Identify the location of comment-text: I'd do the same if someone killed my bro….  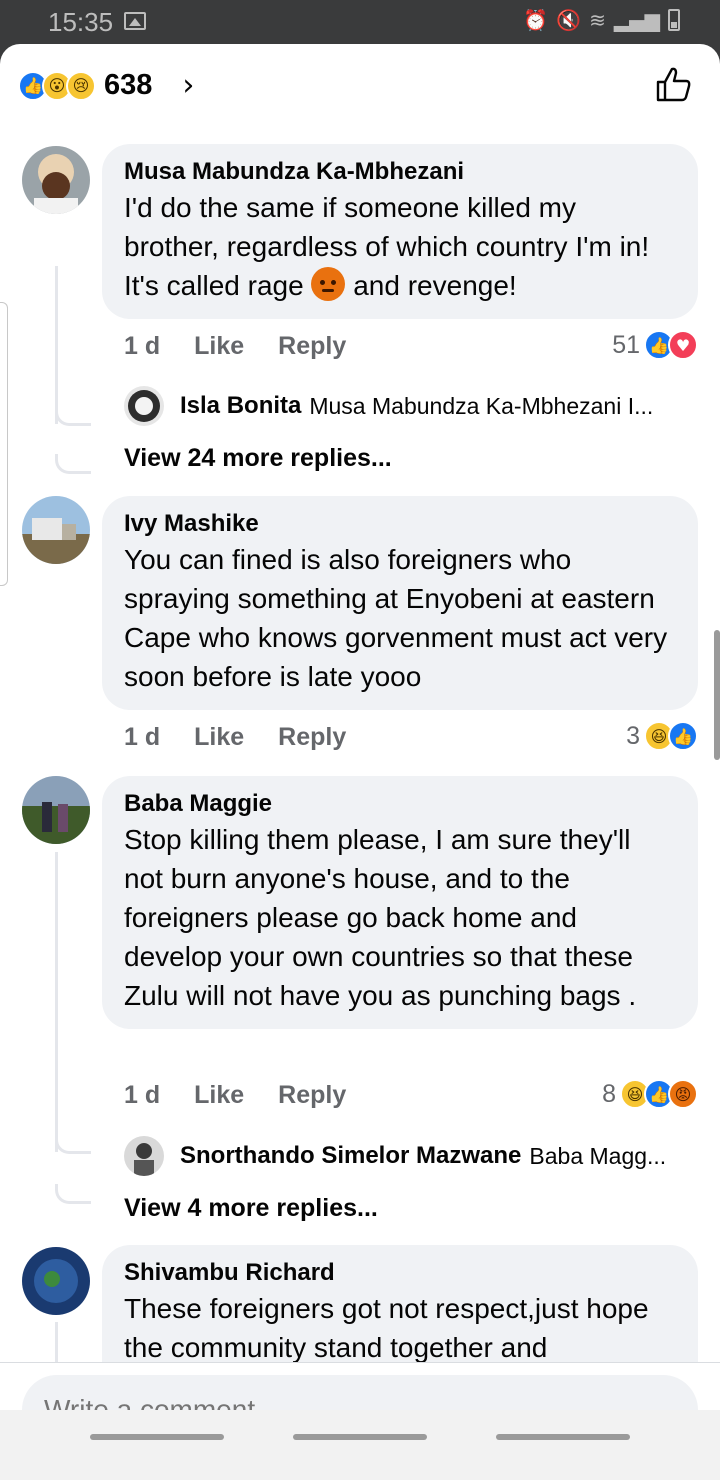
(400, 246).